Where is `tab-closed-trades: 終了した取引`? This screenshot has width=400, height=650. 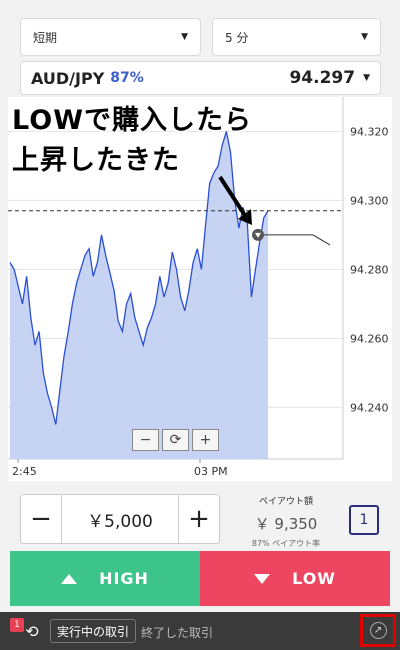
tab-closed-trades: 終了した取引 is located at coordinates (177, 632).